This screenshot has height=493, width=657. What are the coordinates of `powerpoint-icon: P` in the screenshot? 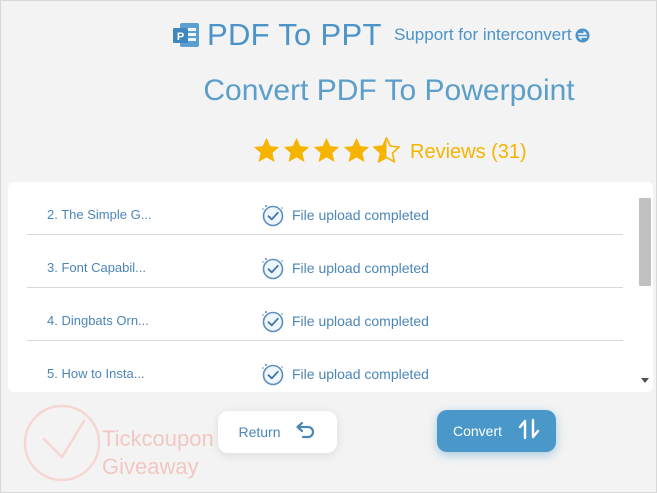 It's located at (186, 35).